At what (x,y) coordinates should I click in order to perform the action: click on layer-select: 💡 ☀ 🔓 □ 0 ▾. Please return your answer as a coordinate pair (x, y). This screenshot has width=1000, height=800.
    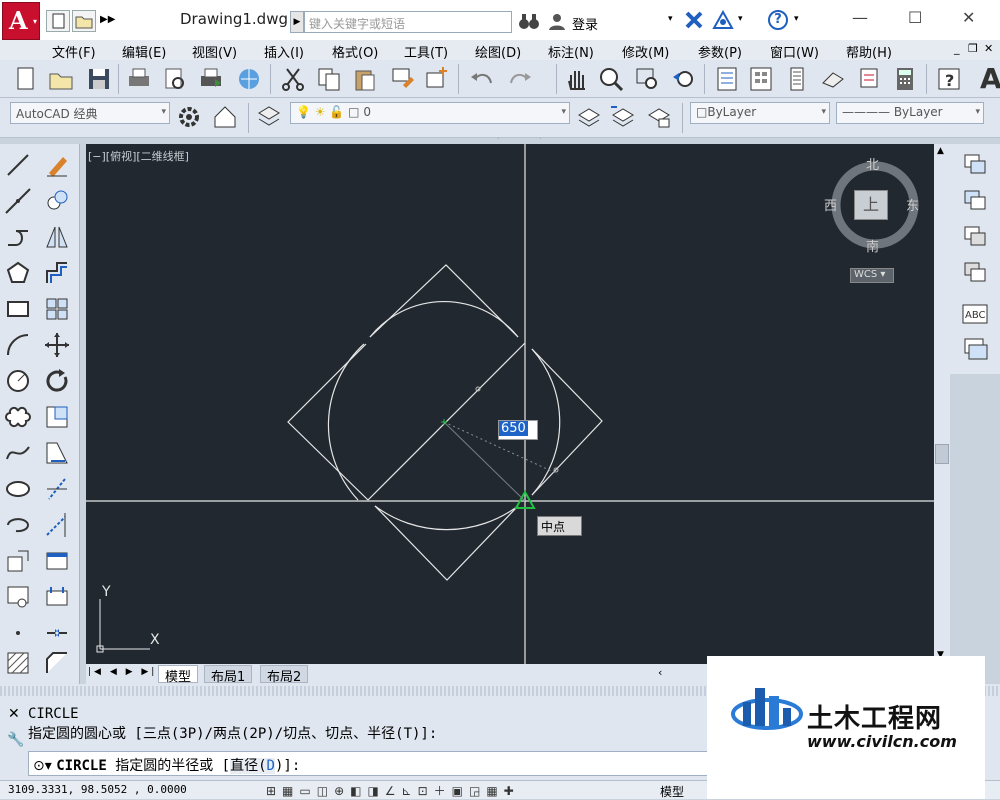
    Looking at the image, I should click on (430, 113).